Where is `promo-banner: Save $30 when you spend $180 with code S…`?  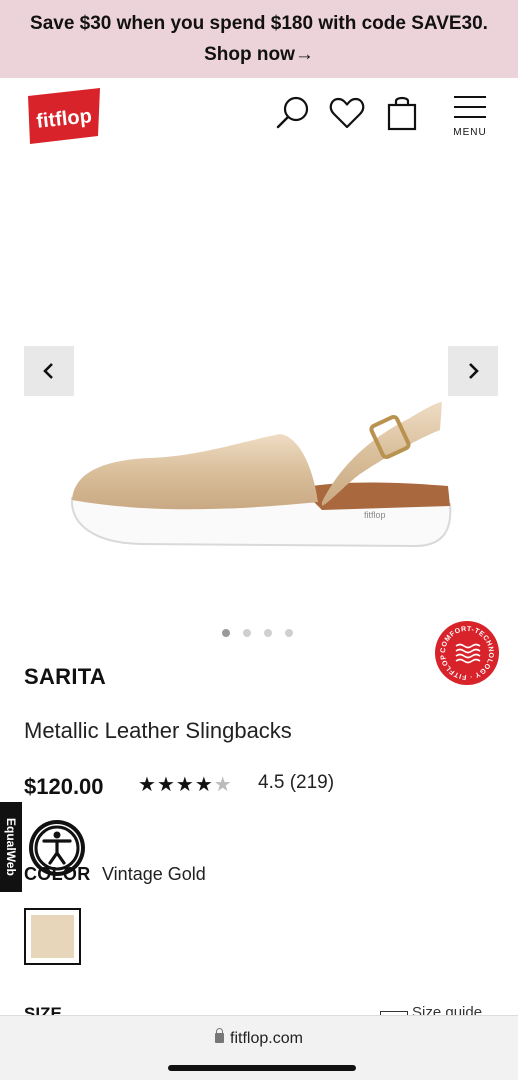
promo-banner: Save $30 when you spend $180 with code S… is located at coordinates (259, 39).